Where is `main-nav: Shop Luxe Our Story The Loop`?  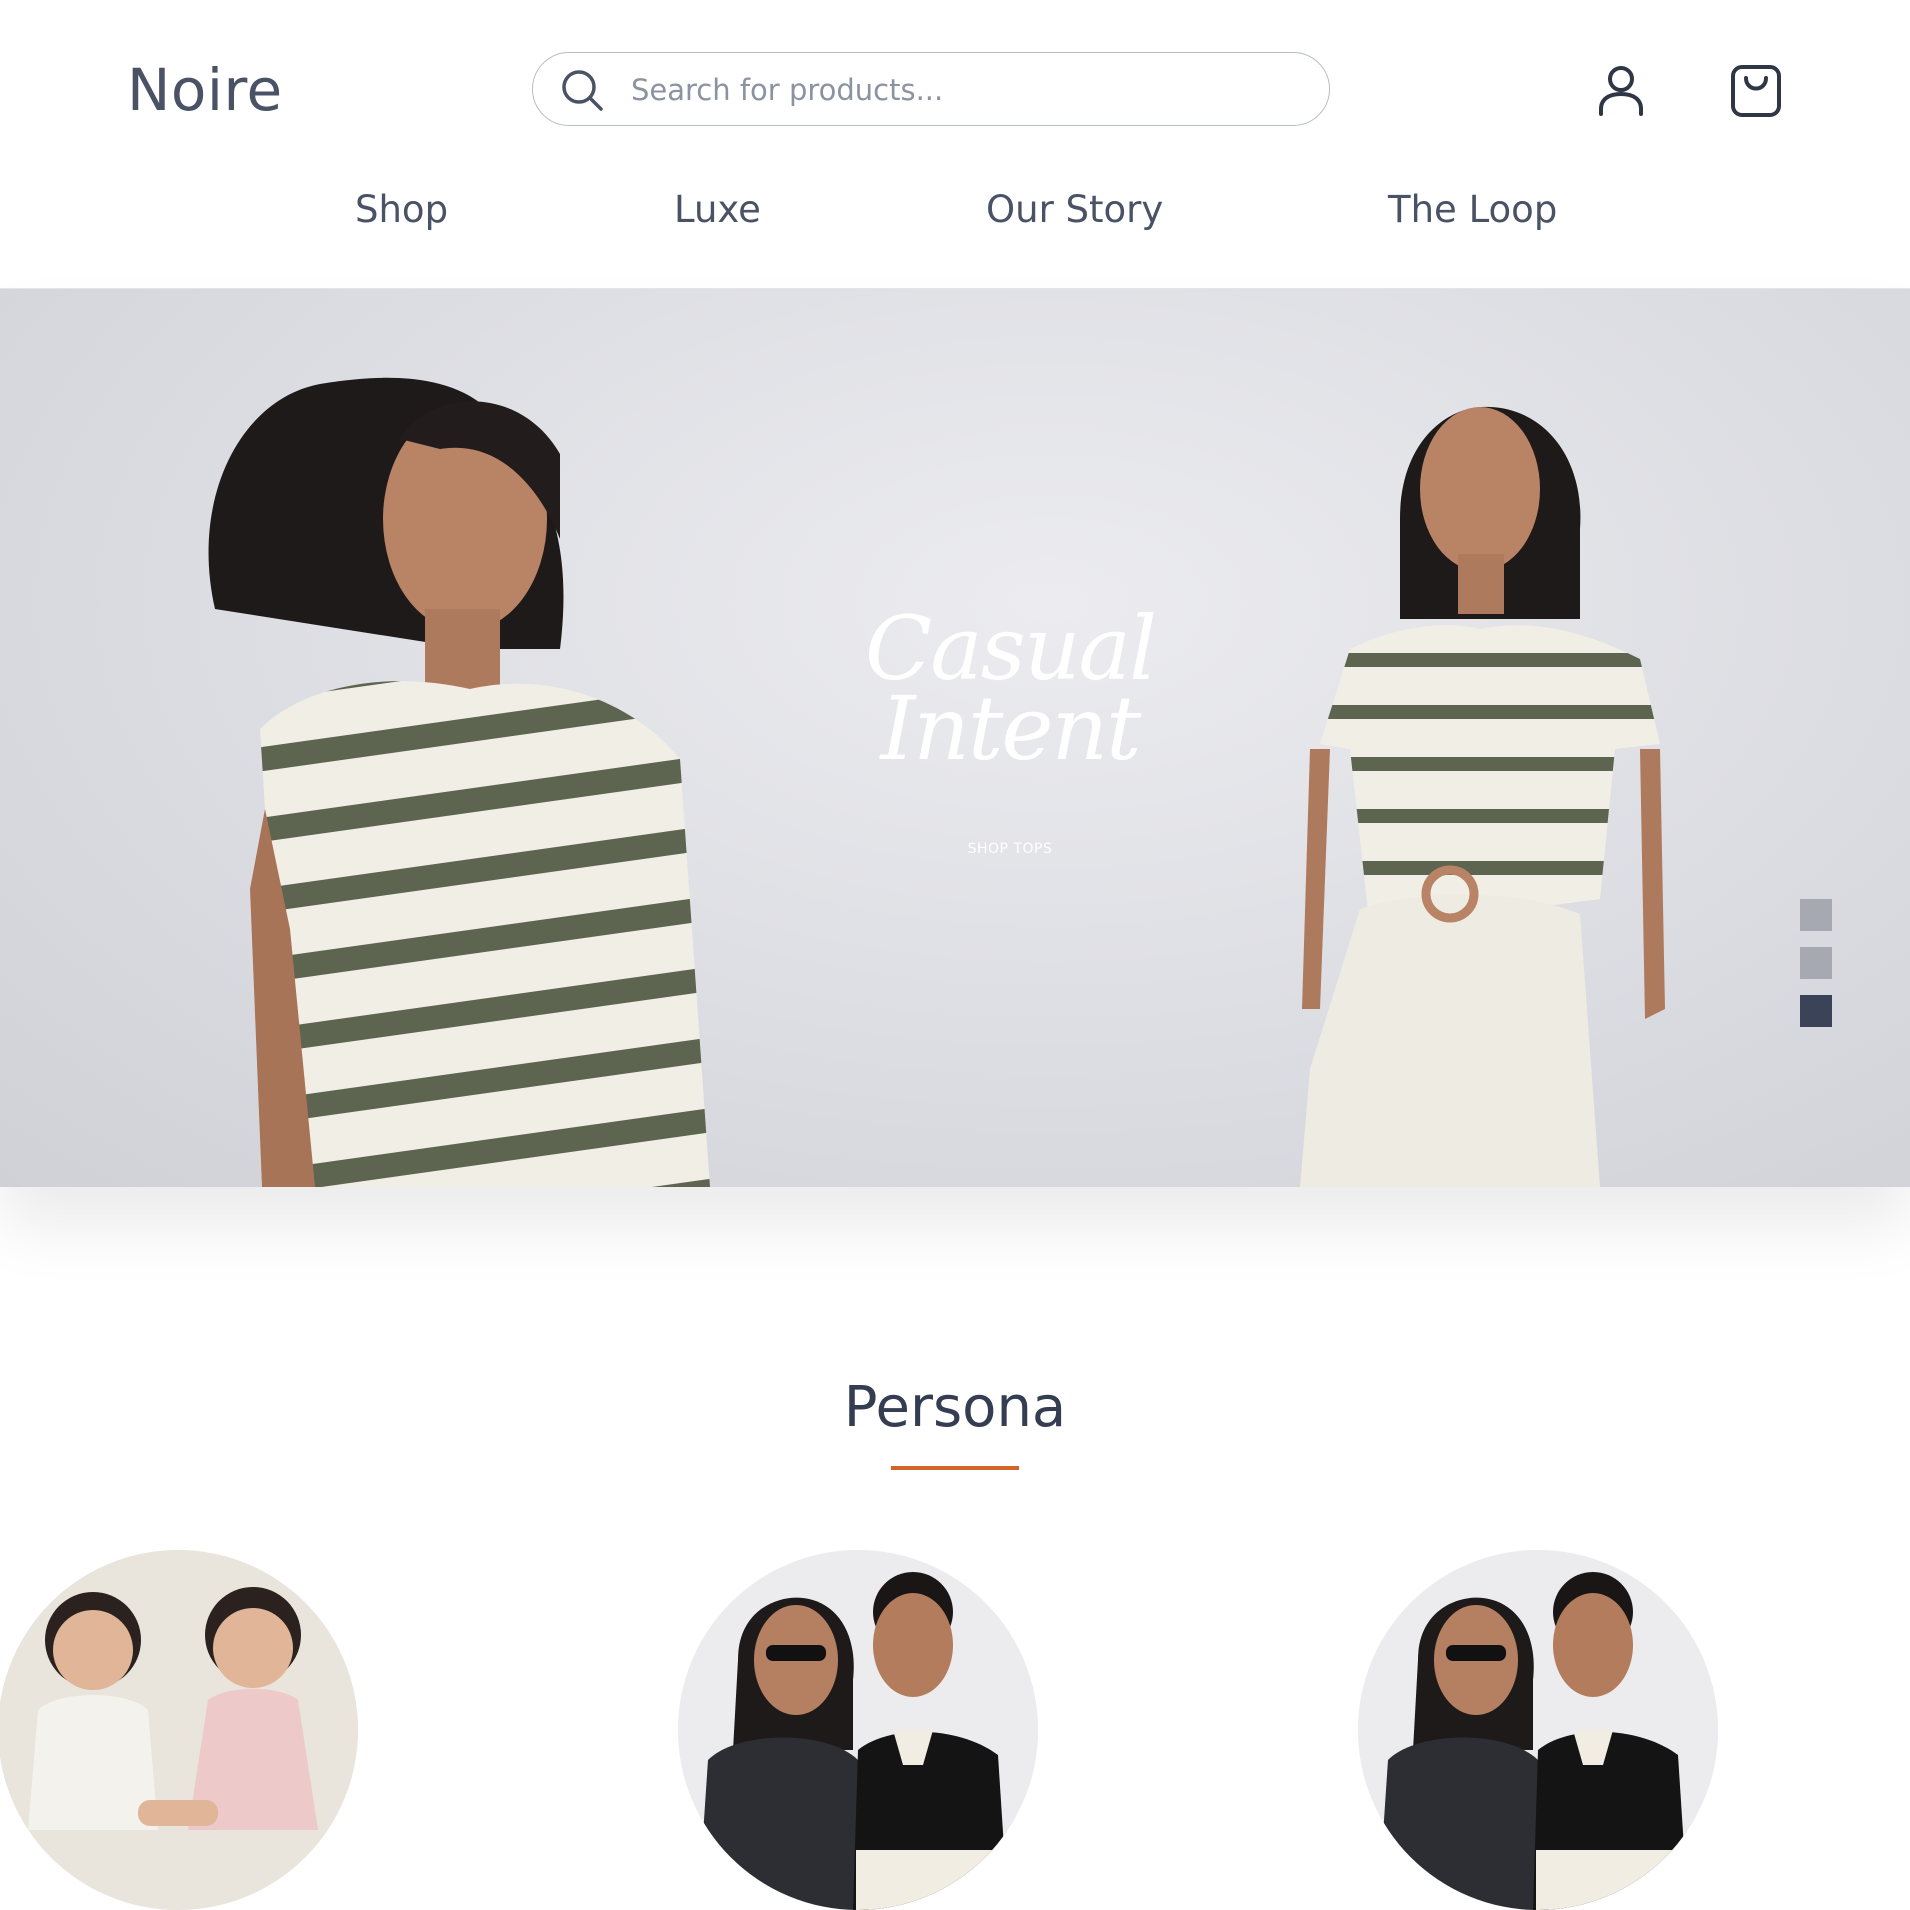 main-nav: Shop Luxe Our Story The Loop is located at coordinates (955, 214).